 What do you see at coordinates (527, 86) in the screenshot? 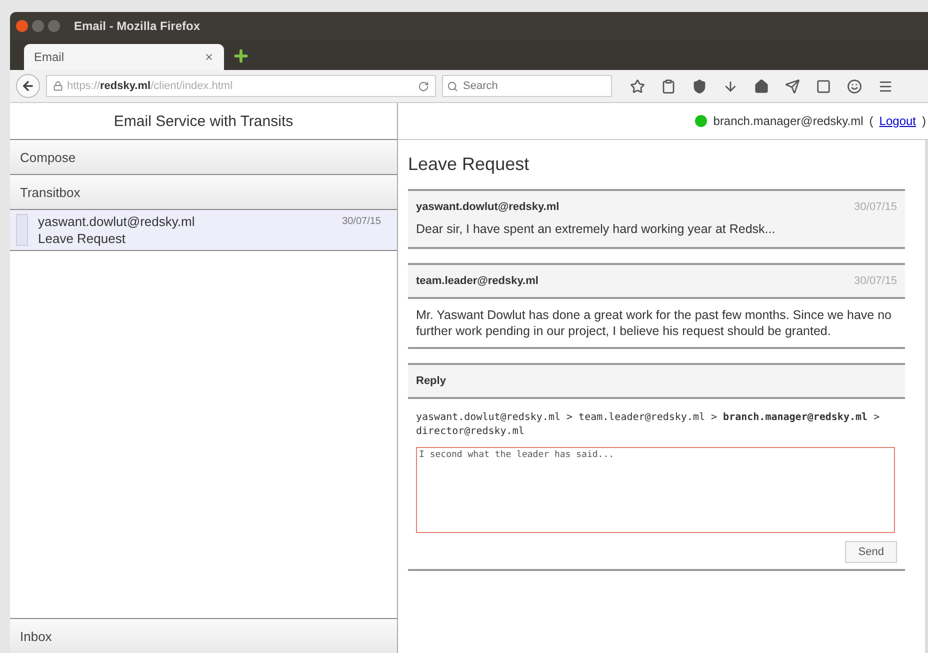
I see `search-field: Search` at bounding box center [527, 86].